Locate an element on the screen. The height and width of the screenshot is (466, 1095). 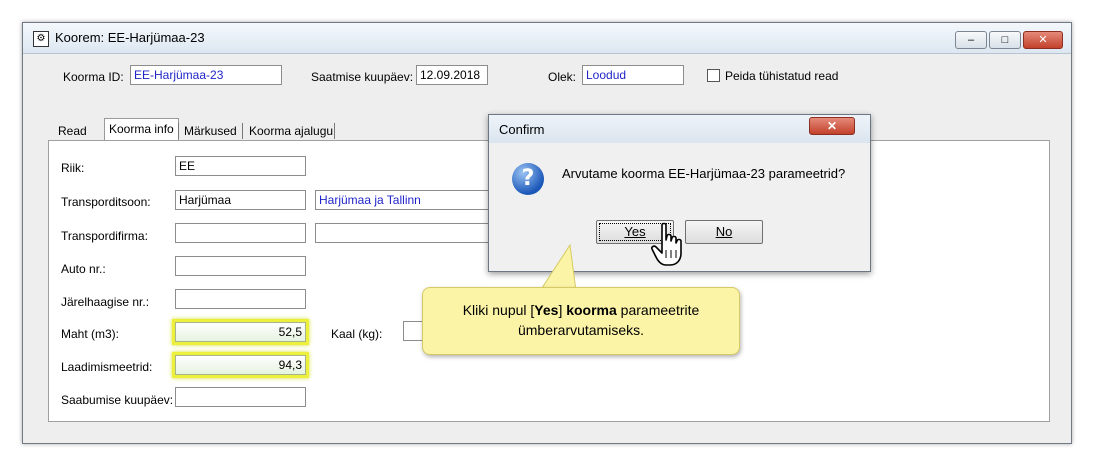
maximize-button: □ is located at coordinates (1005, 40).